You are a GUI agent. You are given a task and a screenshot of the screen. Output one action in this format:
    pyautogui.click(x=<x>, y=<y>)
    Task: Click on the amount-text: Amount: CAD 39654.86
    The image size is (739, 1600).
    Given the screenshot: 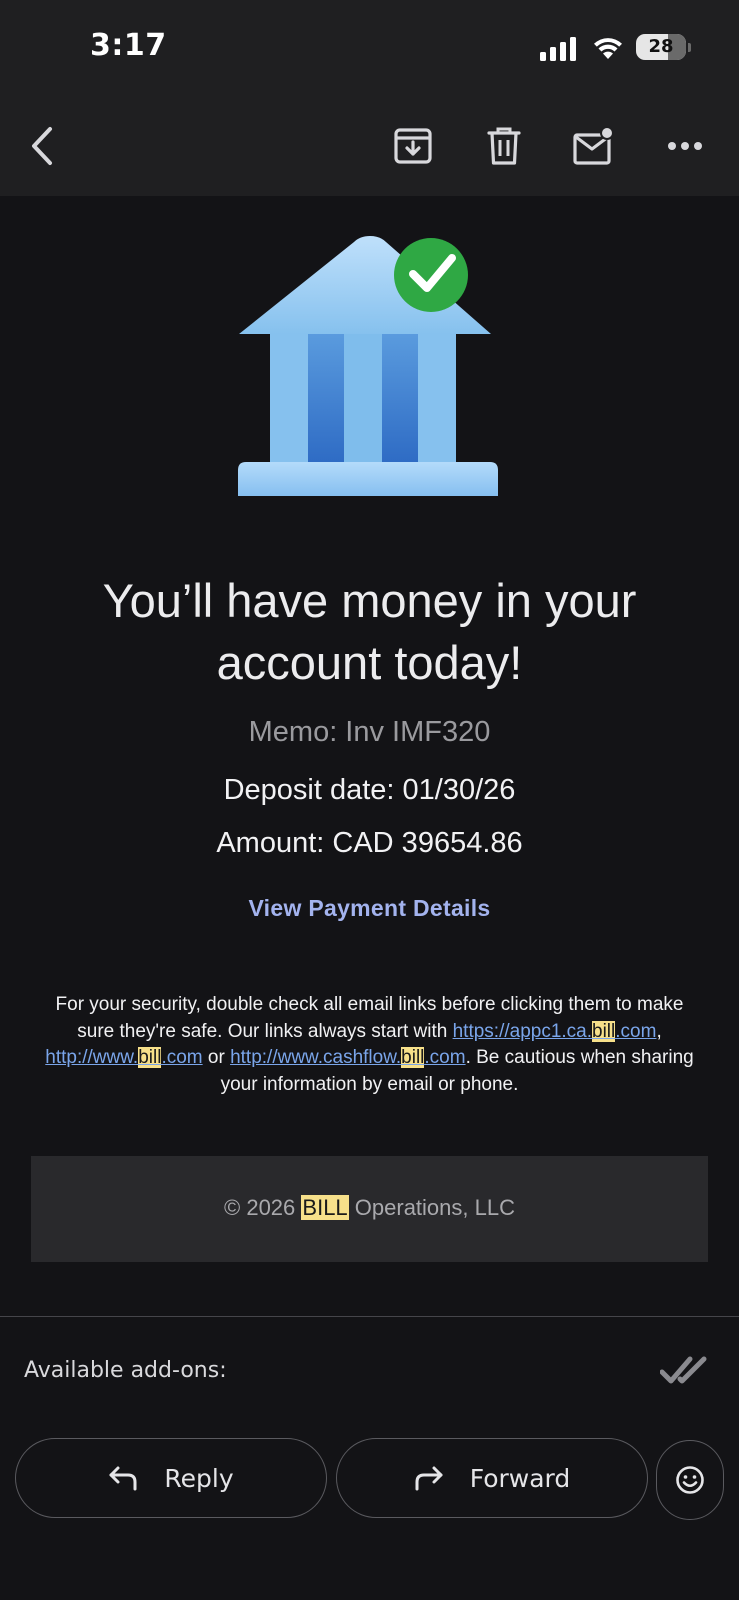 What is the action you would take?
    pyautogui.click(x=369, y=843)
    